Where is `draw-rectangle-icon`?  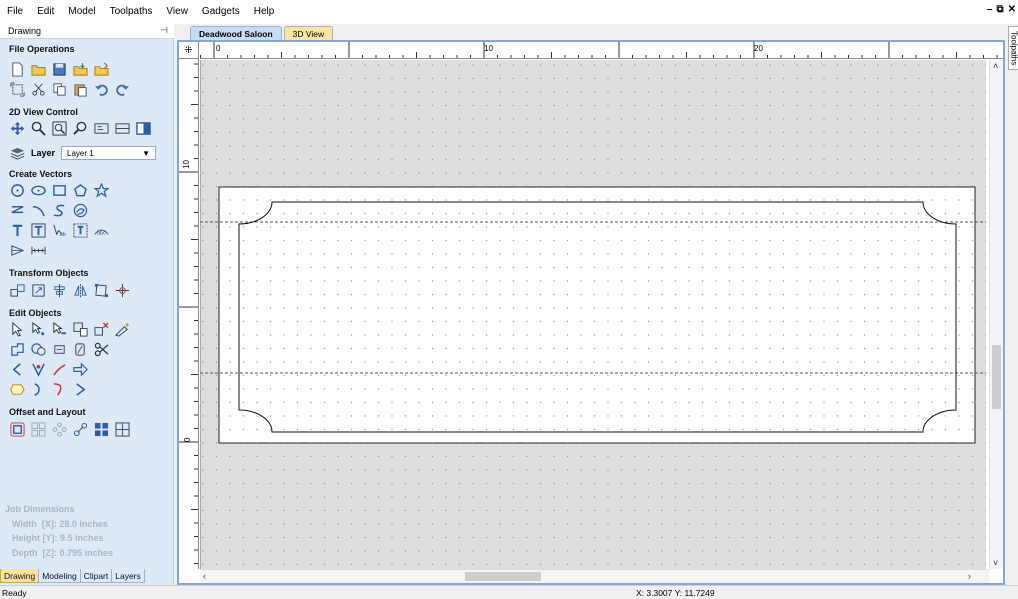 draw-rectangle-icon is located at coordinates (59, 190).